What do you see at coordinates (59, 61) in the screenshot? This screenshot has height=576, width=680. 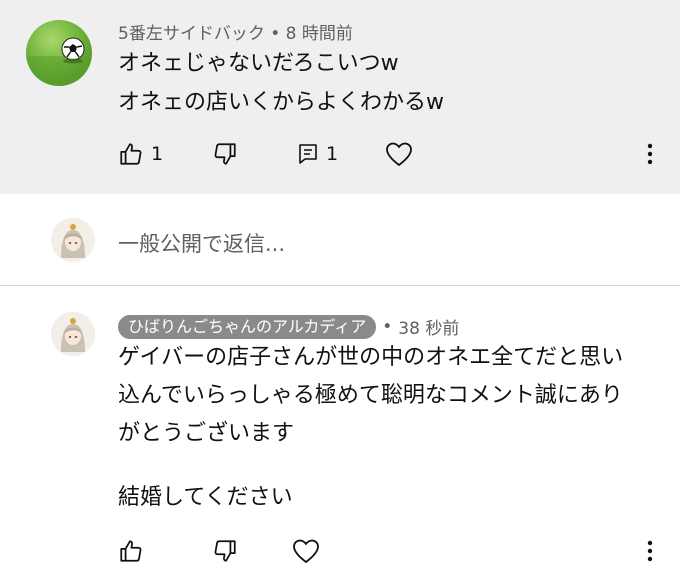 I see `soccer-ball-icon` at bounding box center [59, 61].